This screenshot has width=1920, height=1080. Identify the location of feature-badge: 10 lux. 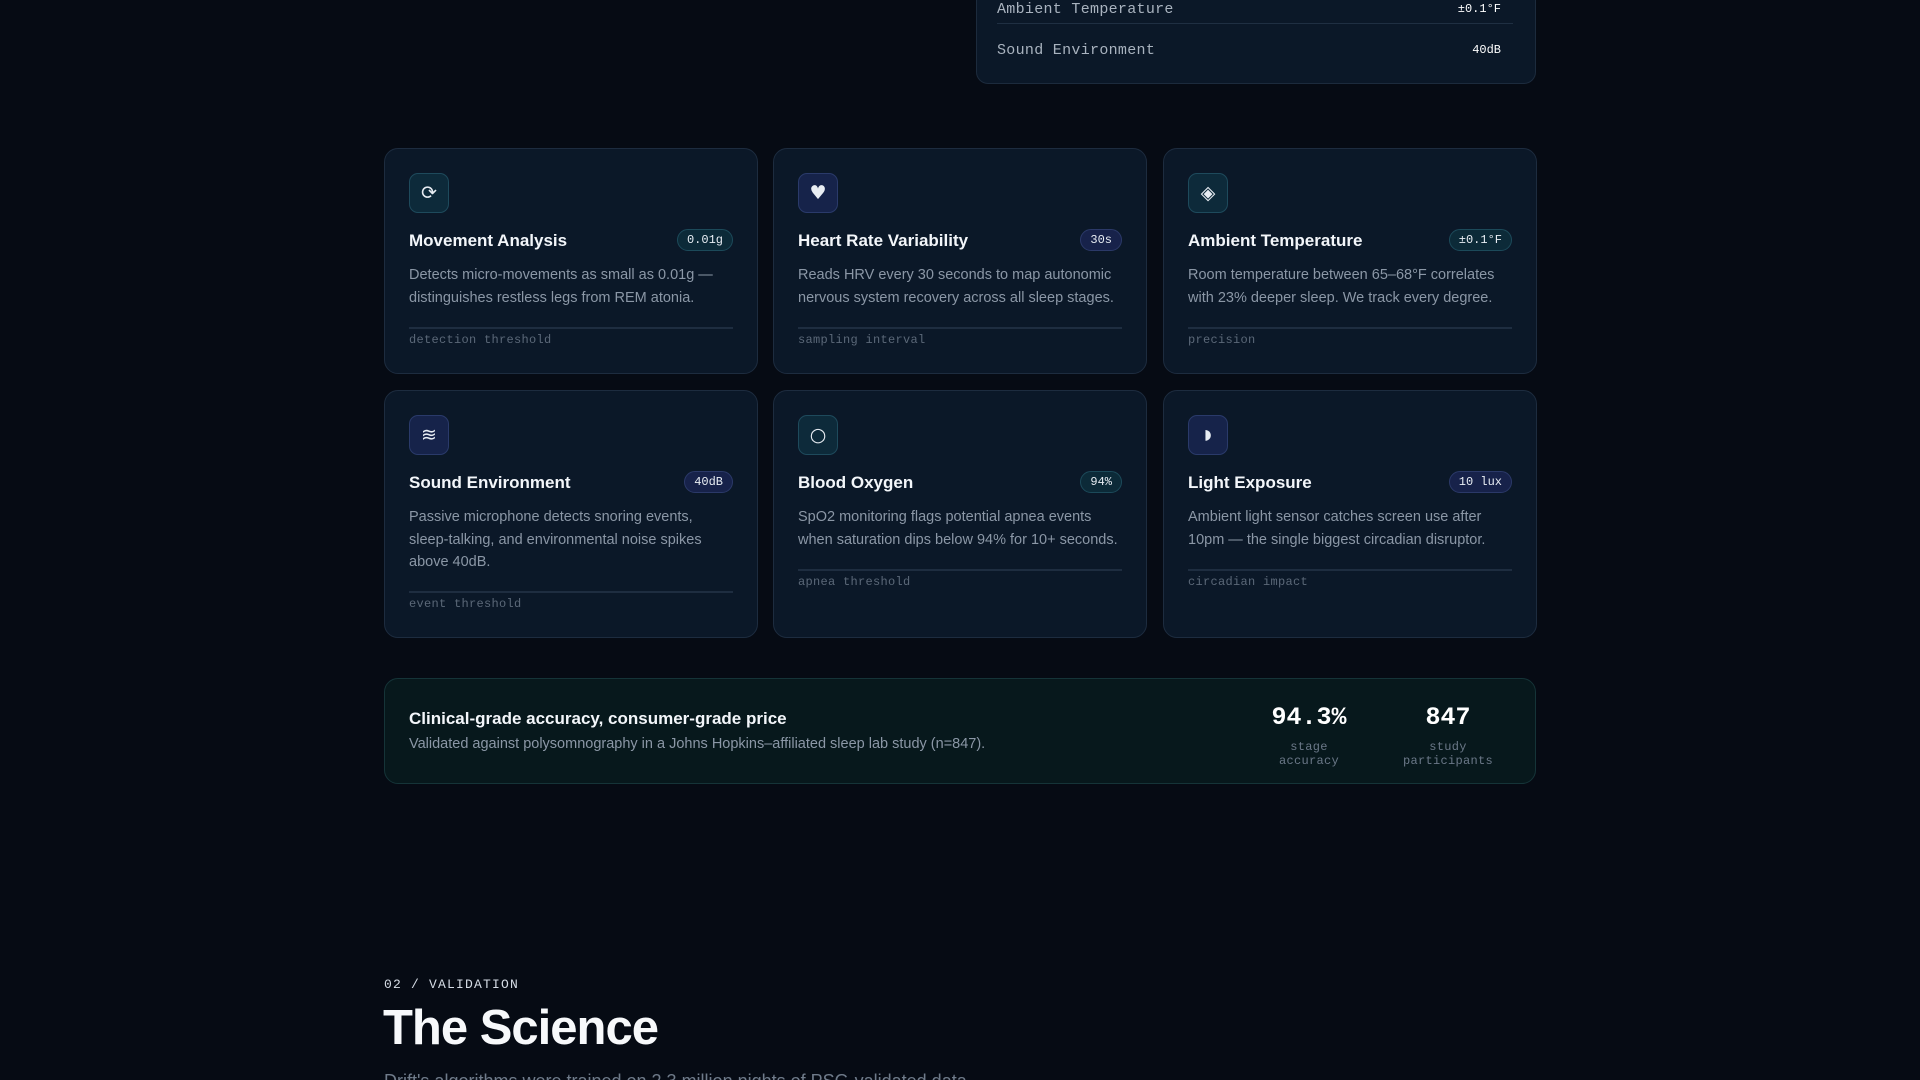
(1480, 482).